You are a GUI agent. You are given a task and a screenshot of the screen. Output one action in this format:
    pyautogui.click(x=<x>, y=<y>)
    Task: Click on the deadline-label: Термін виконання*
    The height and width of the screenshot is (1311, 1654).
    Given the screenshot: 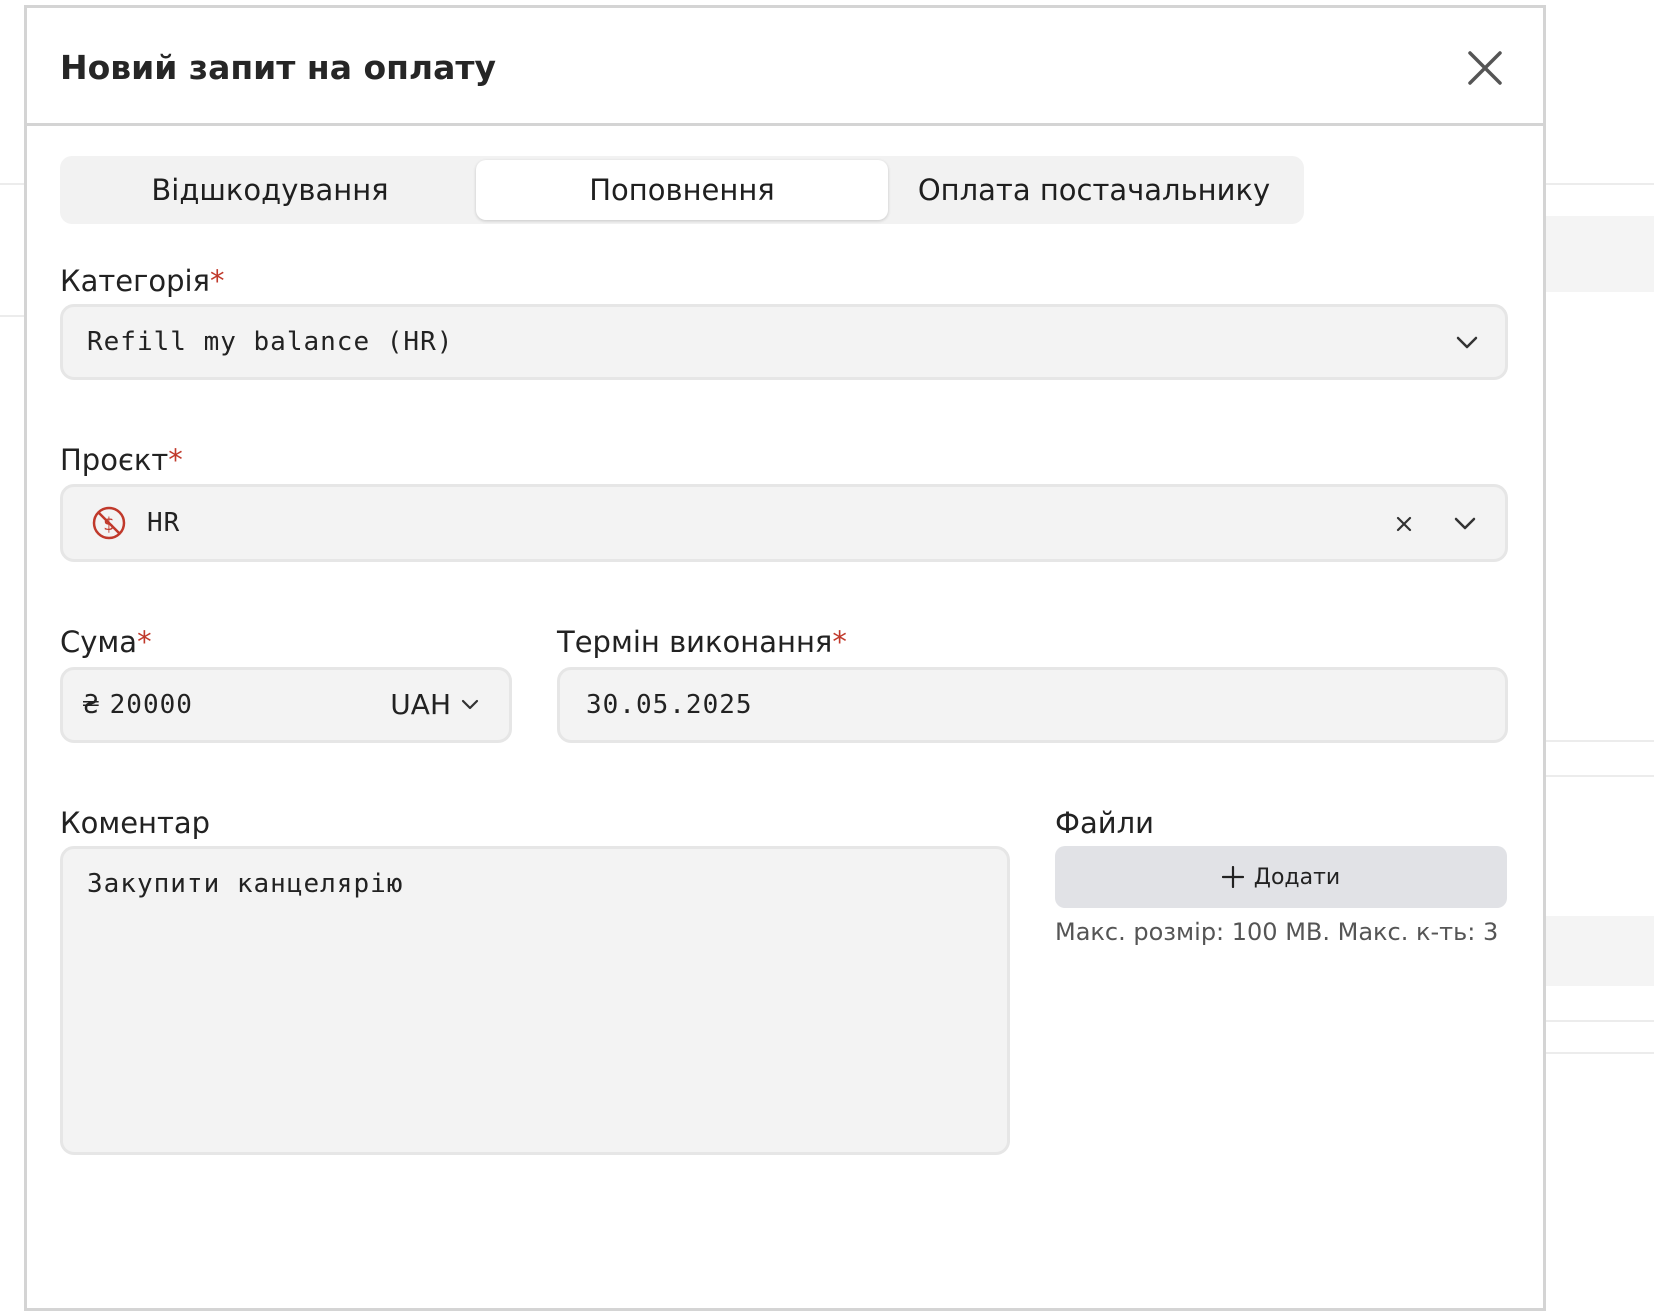 What is the action you would take?
    pyautogui.click(x=702, y=642)
    